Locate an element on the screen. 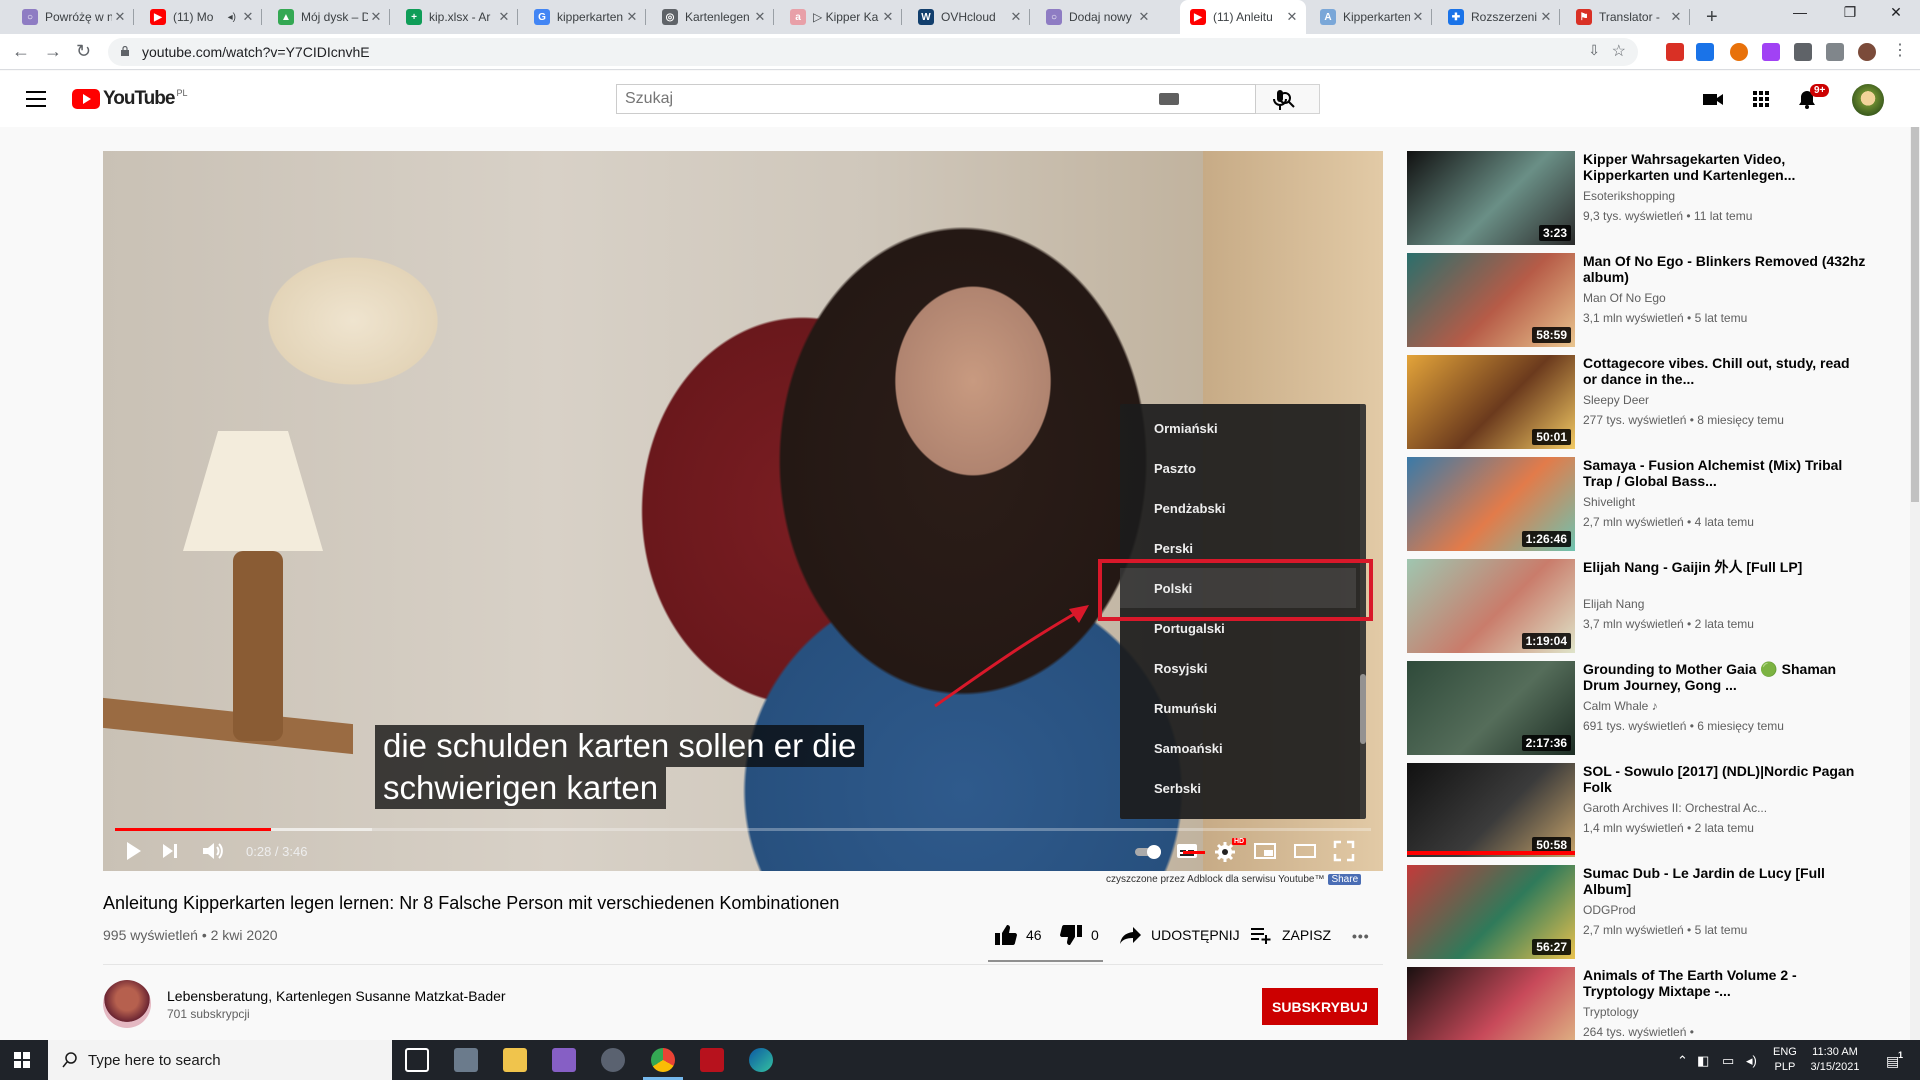 This screenshot has width=1920, height=1080. reload-icon: ↻ is located at coordinates (83, 51).